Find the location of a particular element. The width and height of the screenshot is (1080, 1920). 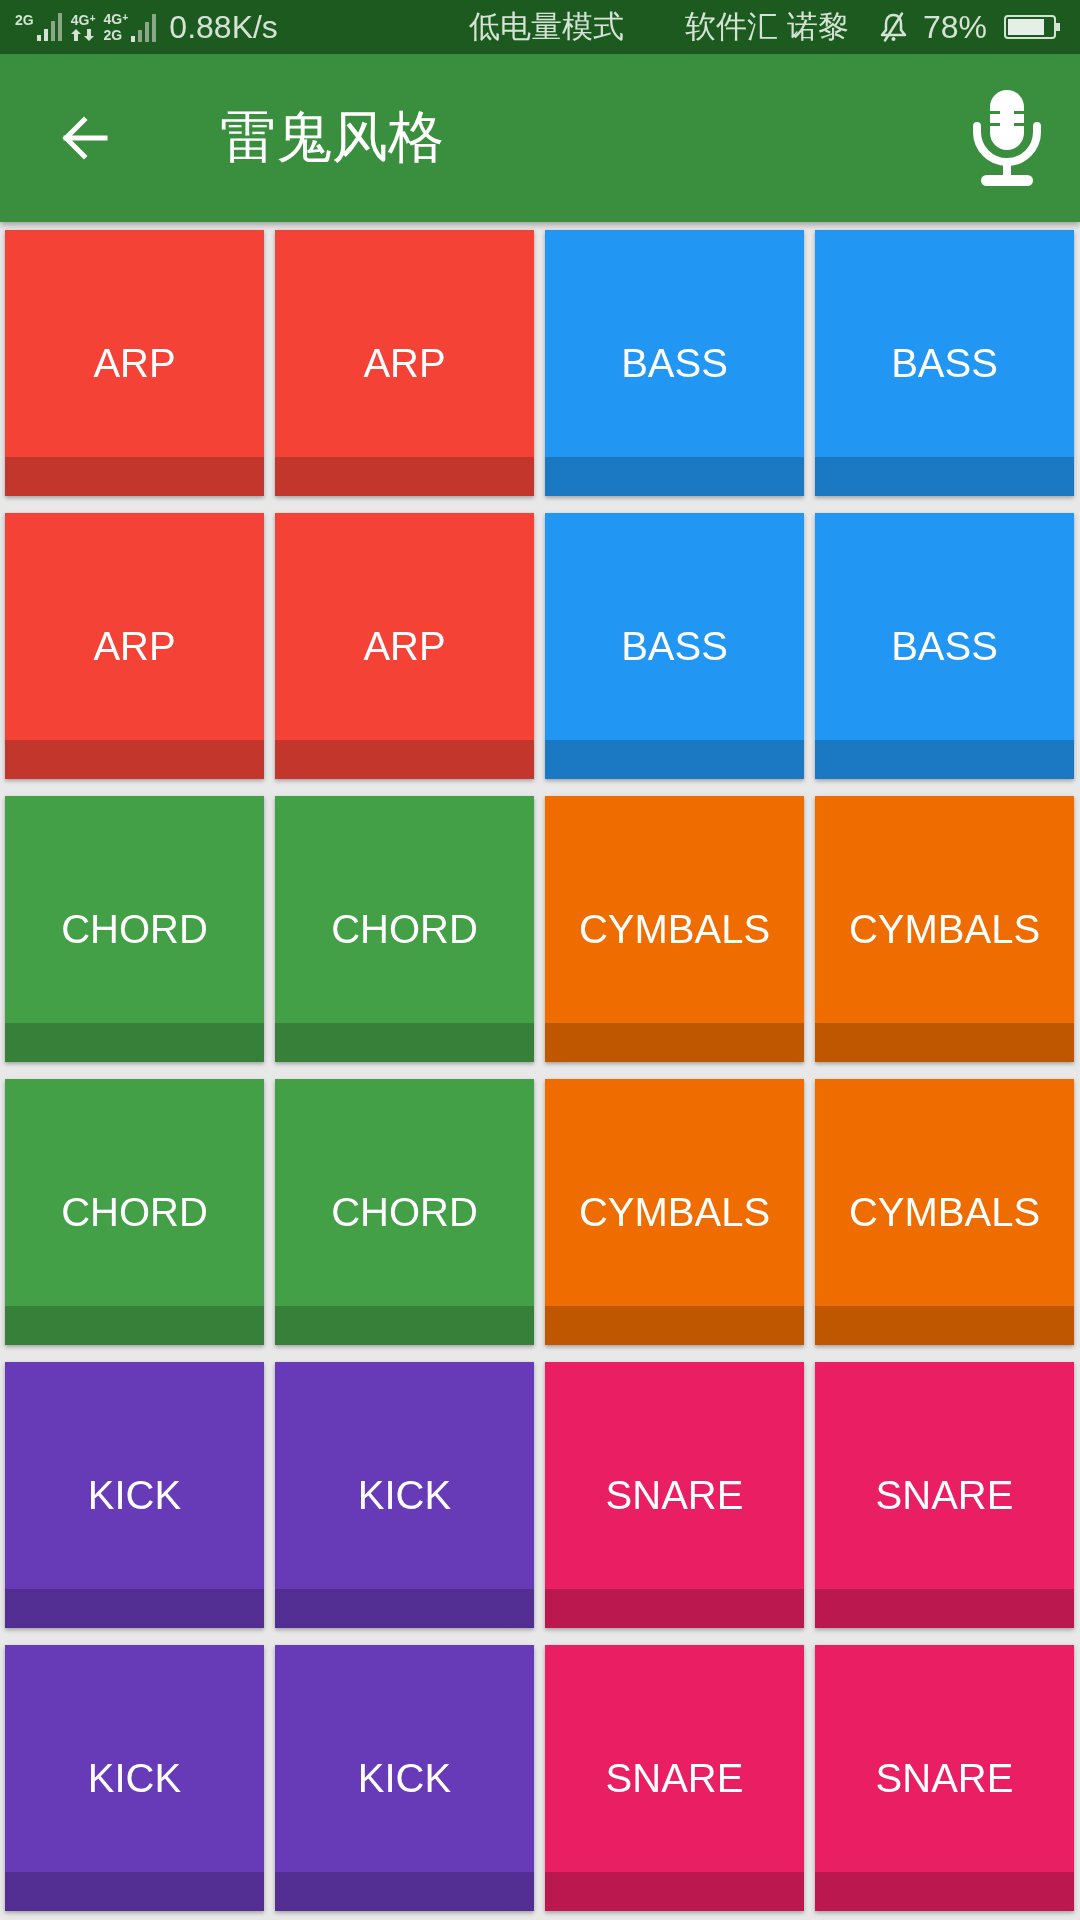

power-mode-label: 低电量模式 is located at coordinates (547, 27).